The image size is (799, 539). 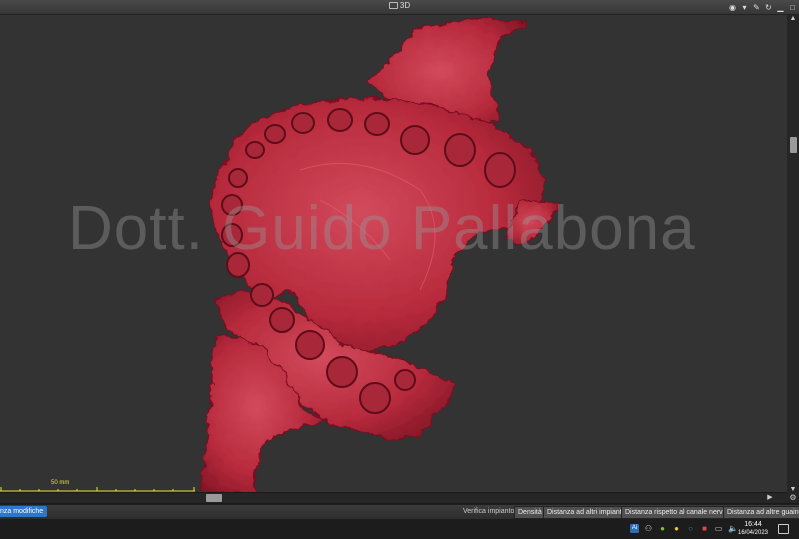 I want to click on watermark-text: Dott. Guido Pallabona, so click(x=382, y=228).